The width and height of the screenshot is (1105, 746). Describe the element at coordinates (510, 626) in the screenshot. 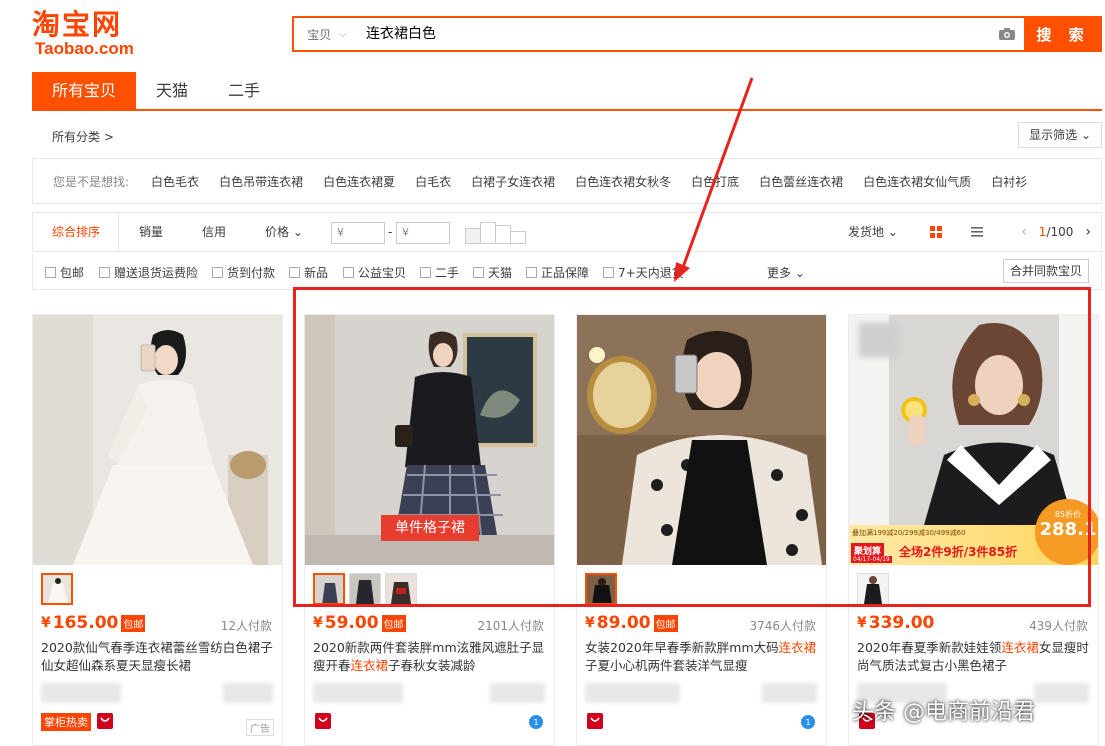

I see `payment-count: 2101人付款` at that location.